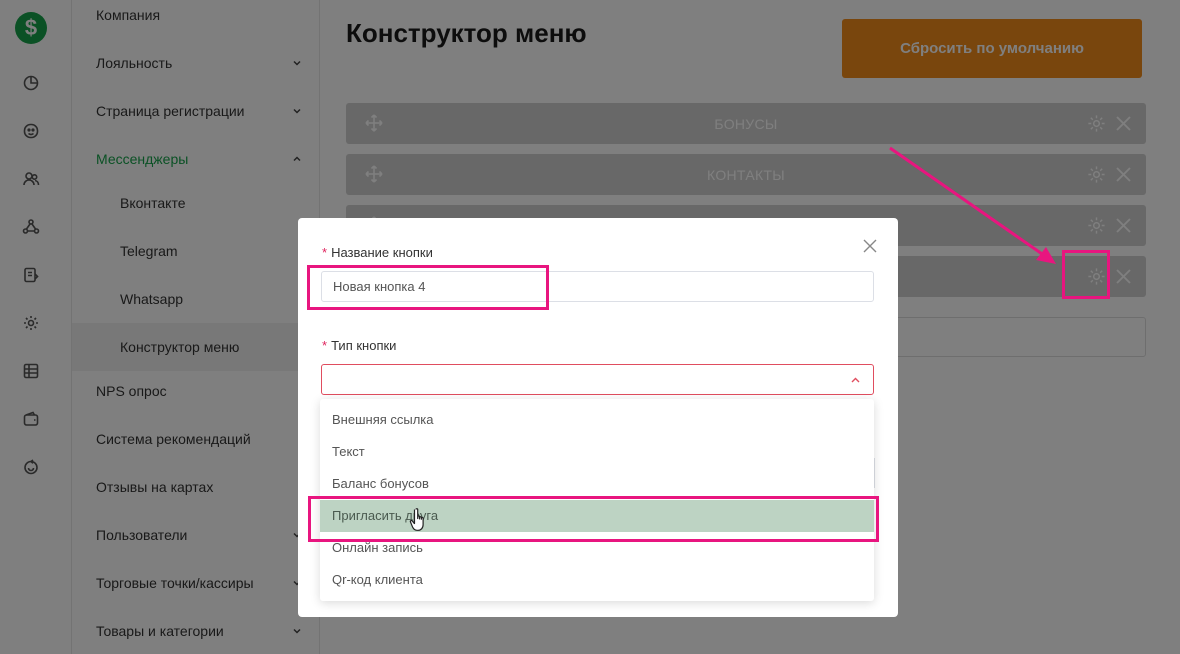  What do you see at coordinates (972, 205) in the screenshot?
I see `annotation-arrow` at bounding box center [972, 205].